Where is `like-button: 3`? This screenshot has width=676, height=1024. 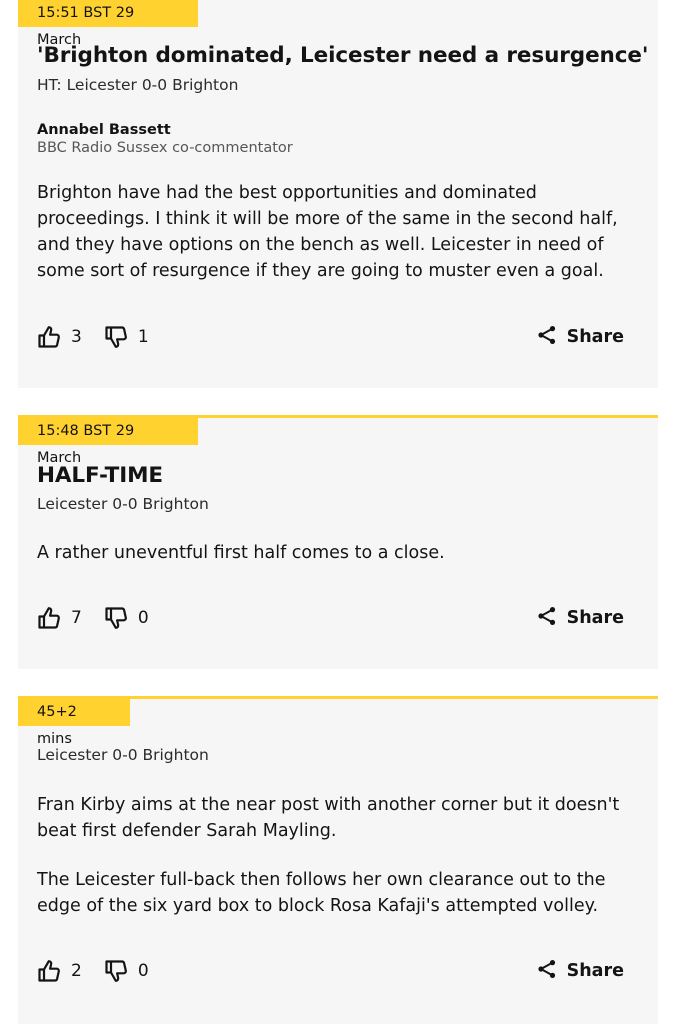
like-button: 3 is located at coordinates (59, 337).